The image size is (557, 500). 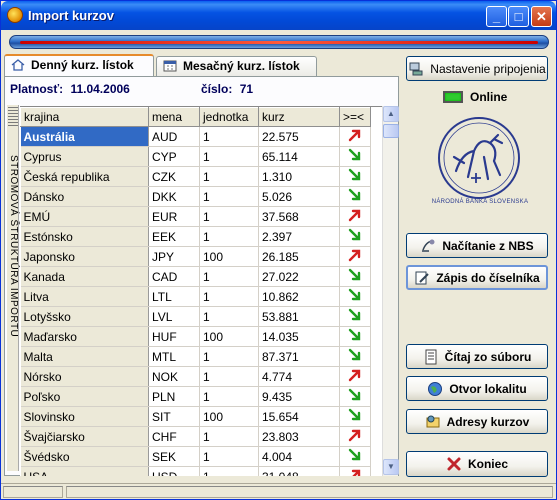 I want to click on rate-cell: 53.881, so click(x=299, y=316).